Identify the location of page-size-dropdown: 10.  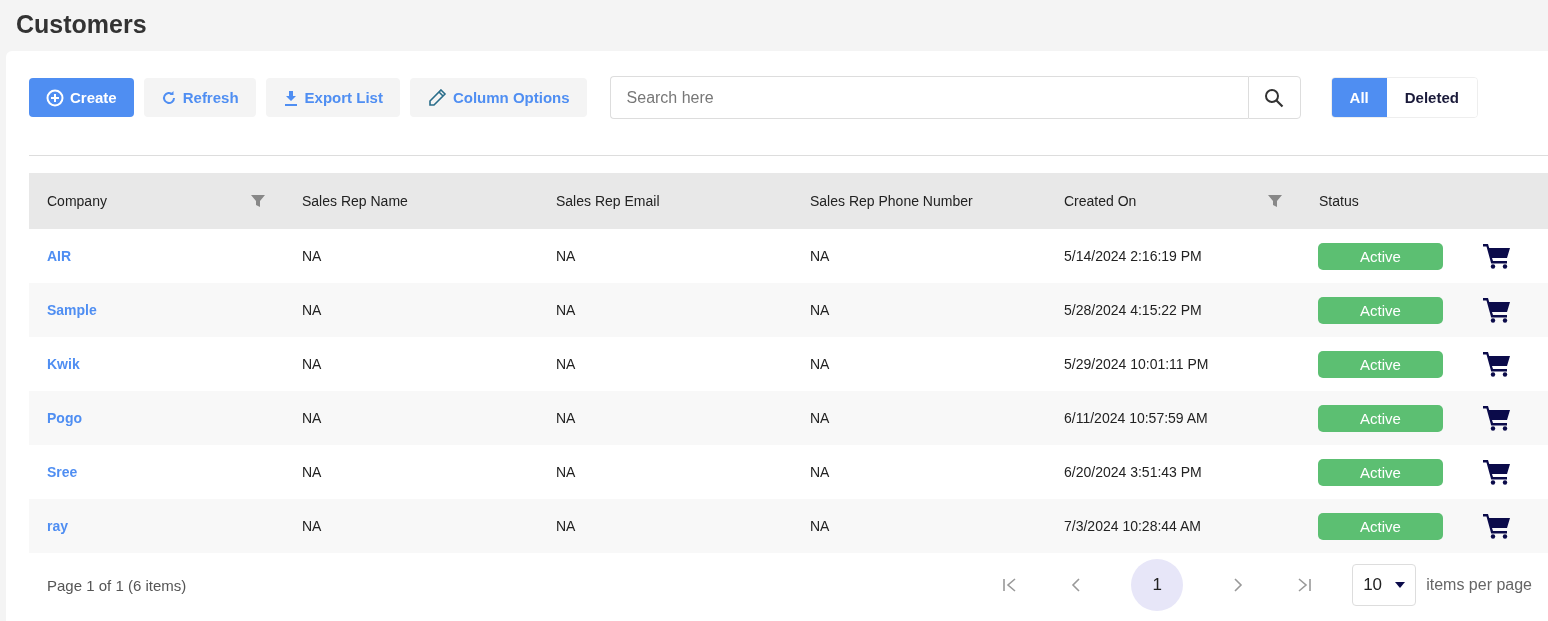
(1384, 585).